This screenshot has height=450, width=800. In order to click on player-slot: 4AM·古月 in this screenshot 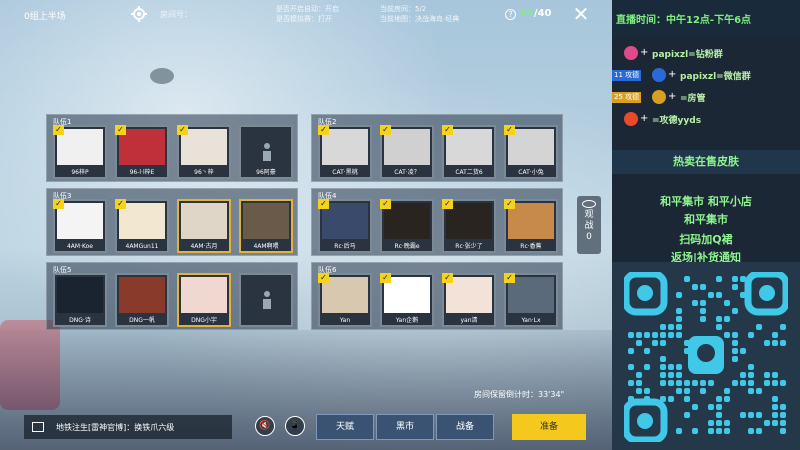, I will do `click(204, 226)`.